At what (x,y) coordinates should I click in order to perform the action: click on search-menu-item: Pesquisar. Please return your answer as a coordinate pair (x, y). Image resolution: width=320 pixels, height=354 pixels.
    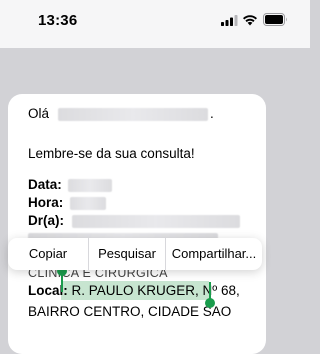
    Looking at the image, I should click on (127, 254).